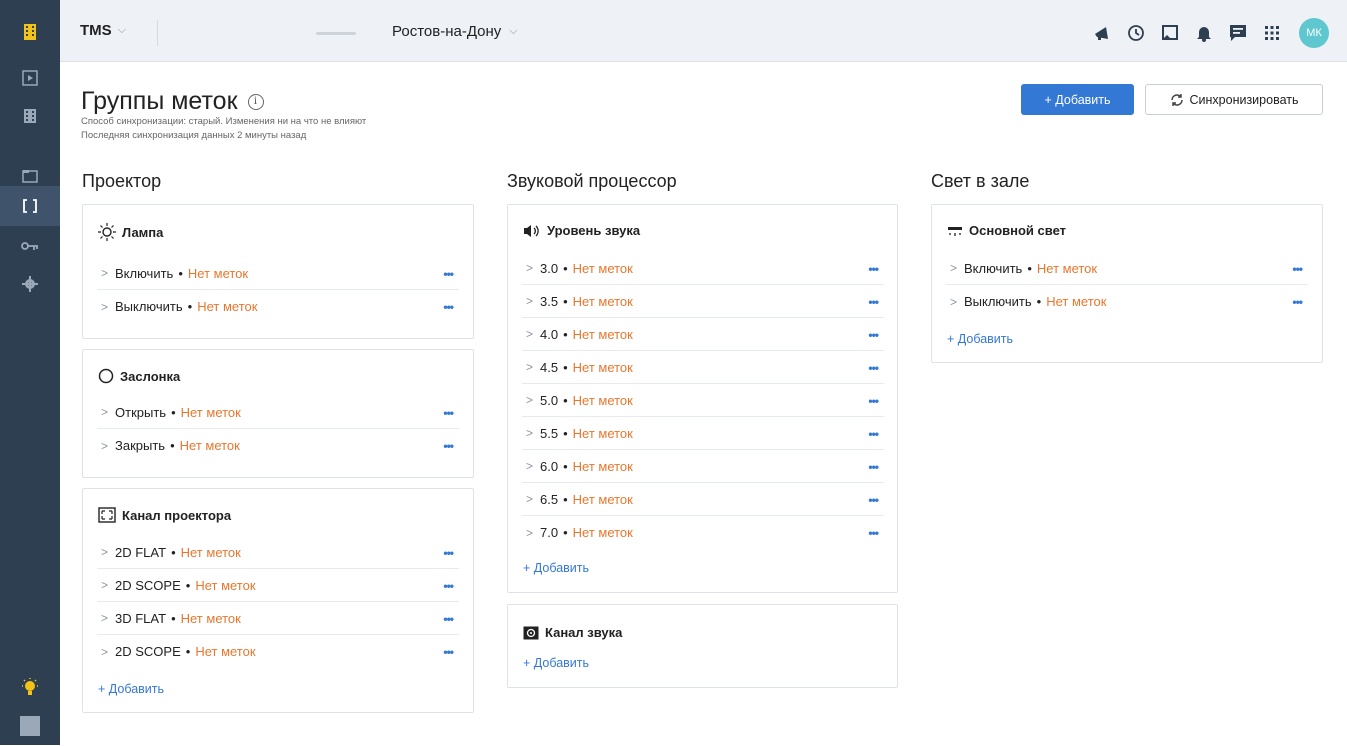  I want to click on app-label: TMS, so click(96, 30).